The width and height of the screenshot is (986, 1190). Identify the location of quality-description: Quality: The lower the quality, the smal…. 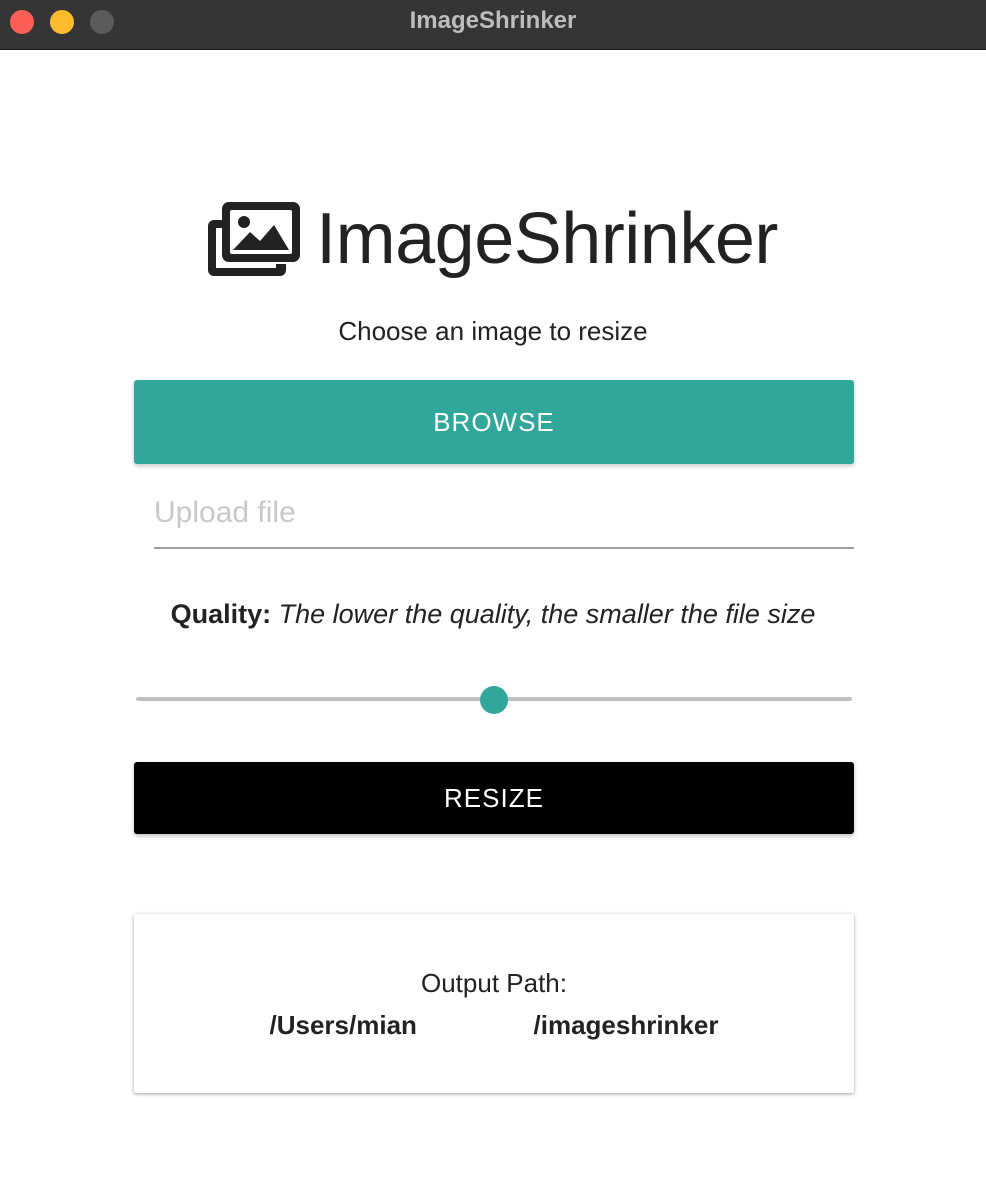
(493, 614).